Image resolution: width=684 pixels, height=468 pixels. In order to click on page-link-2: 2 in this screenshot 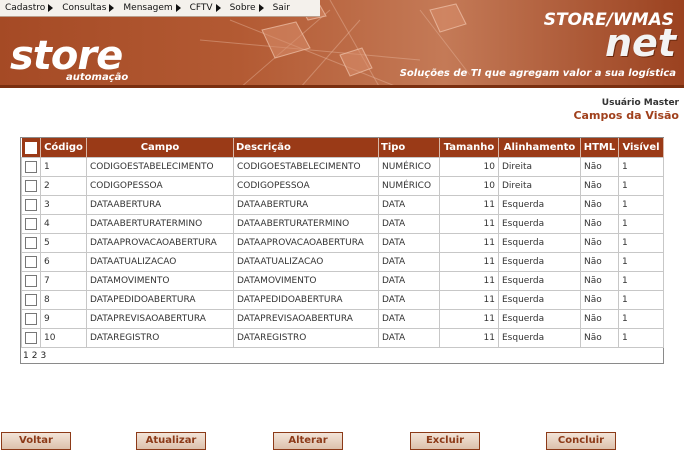, I will do `click(35, 356)`.